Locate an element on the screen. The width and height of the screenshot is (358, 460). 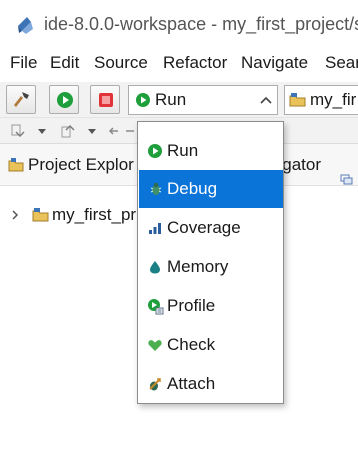
dropdown-item-run: Run is located at coordinates (211, 151).